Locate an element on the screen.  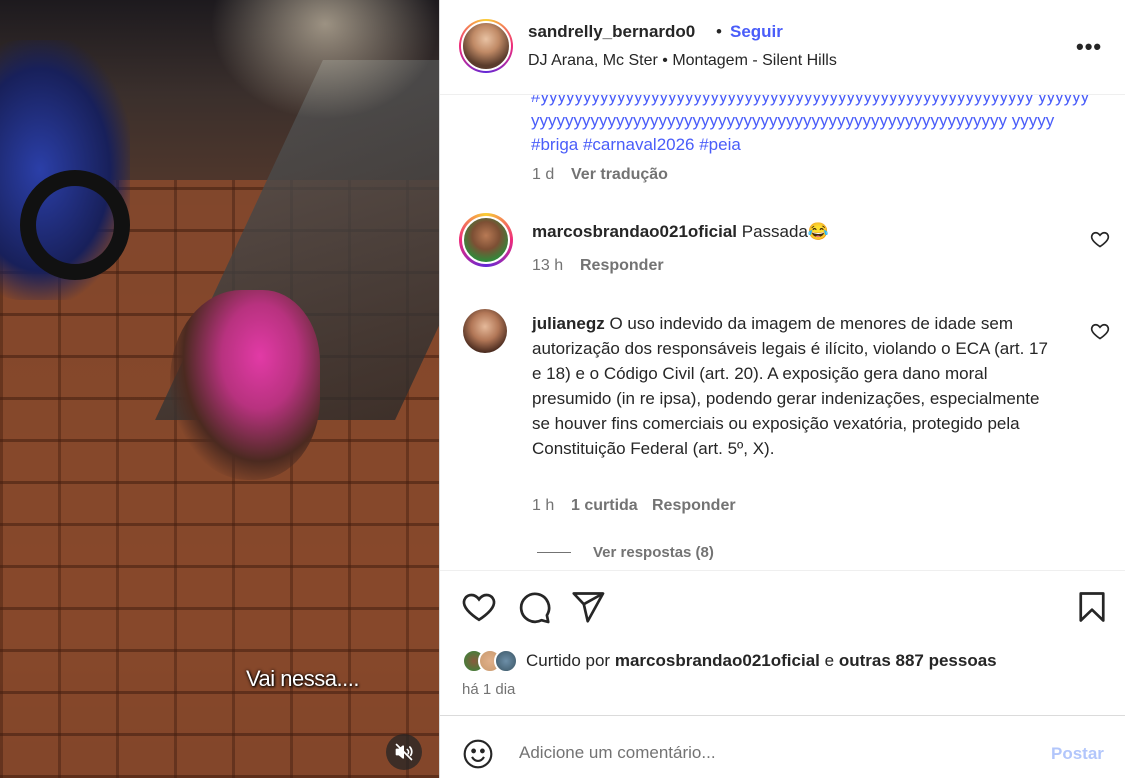
video-background-lights is located at coordinates (324, 60).